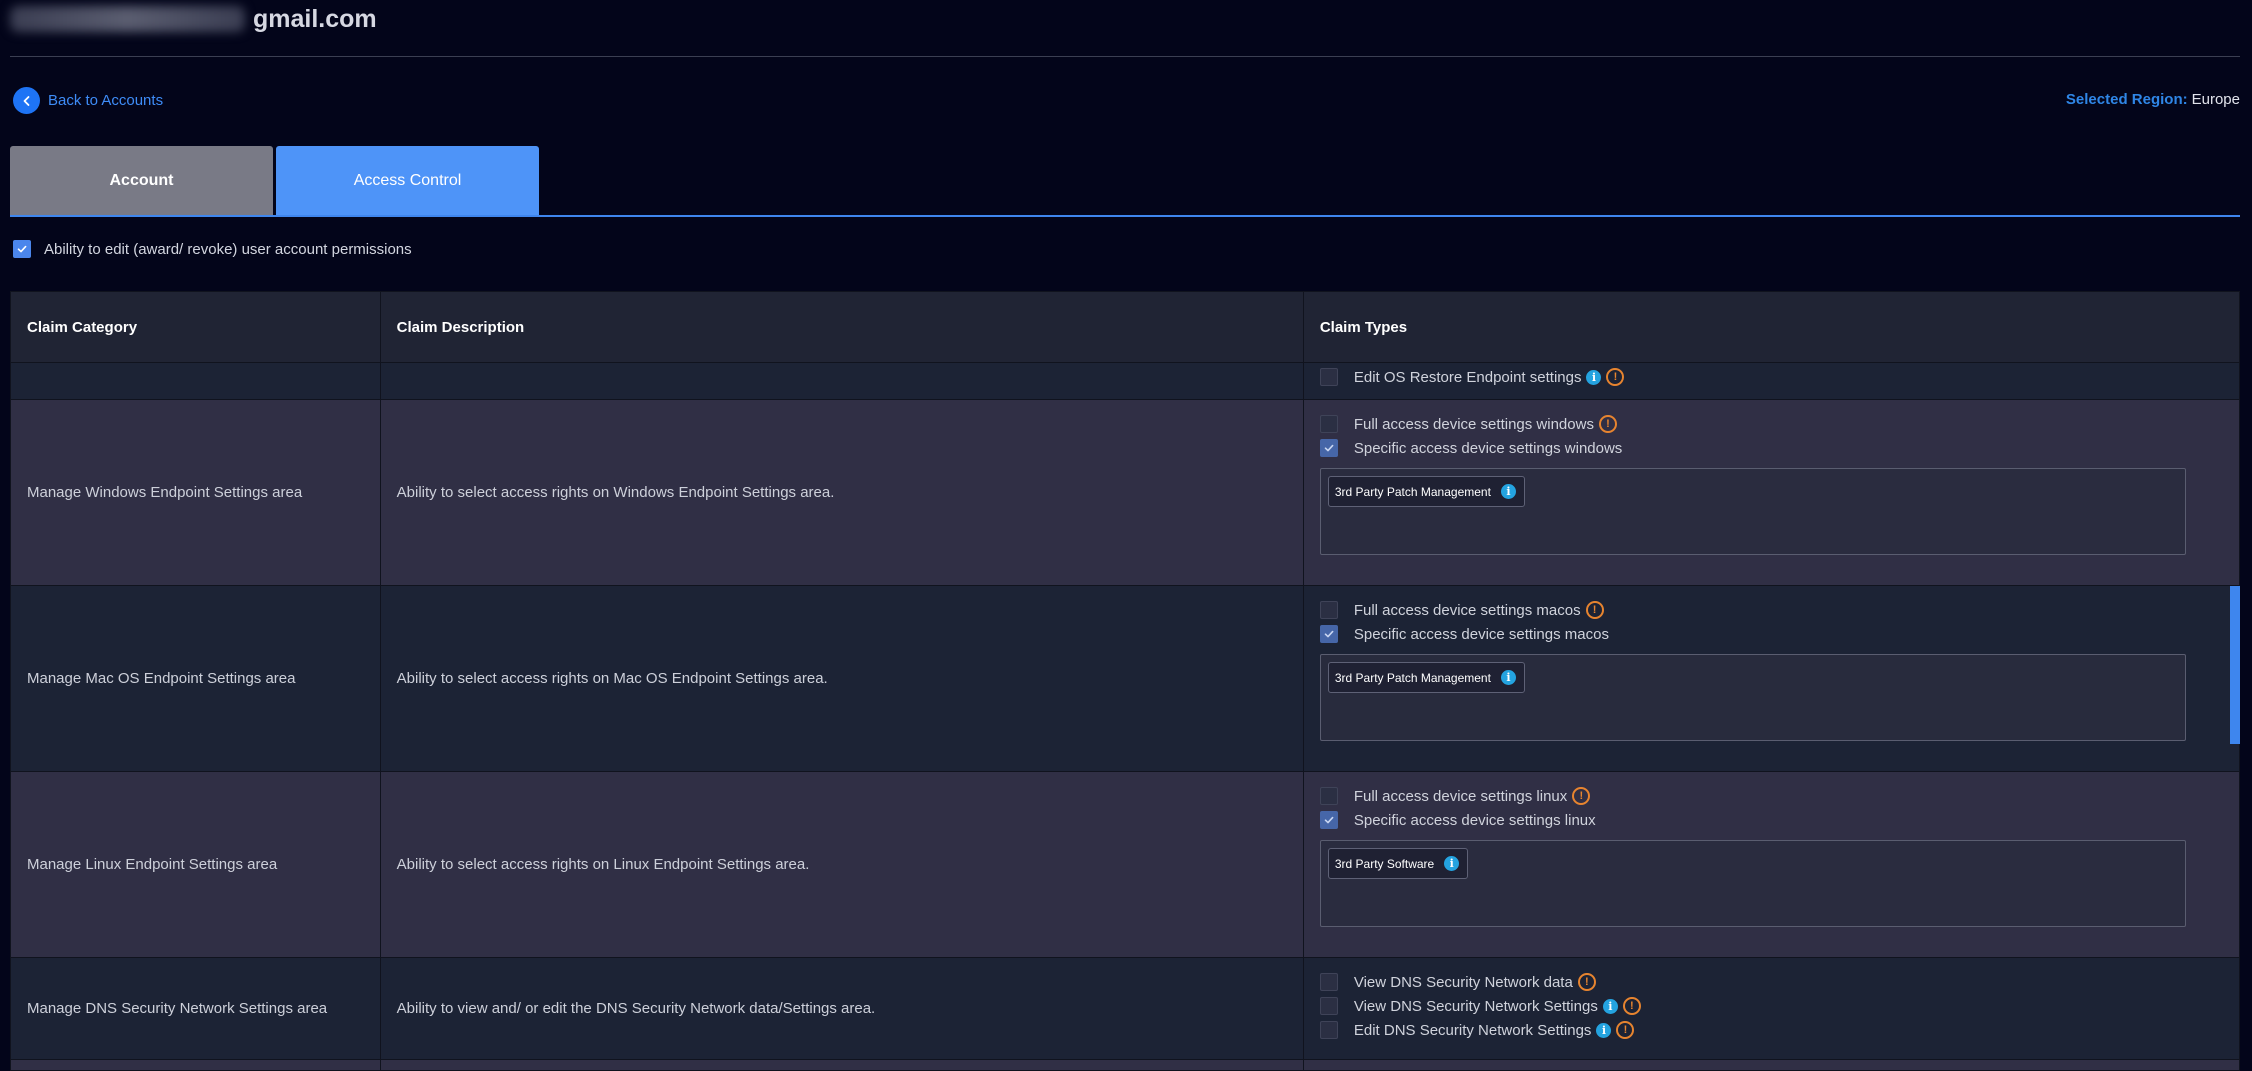 This screenshot has height=1071, width=2252. I want to click on claim-item: Full access device settings windows !, so click(1779, 424).